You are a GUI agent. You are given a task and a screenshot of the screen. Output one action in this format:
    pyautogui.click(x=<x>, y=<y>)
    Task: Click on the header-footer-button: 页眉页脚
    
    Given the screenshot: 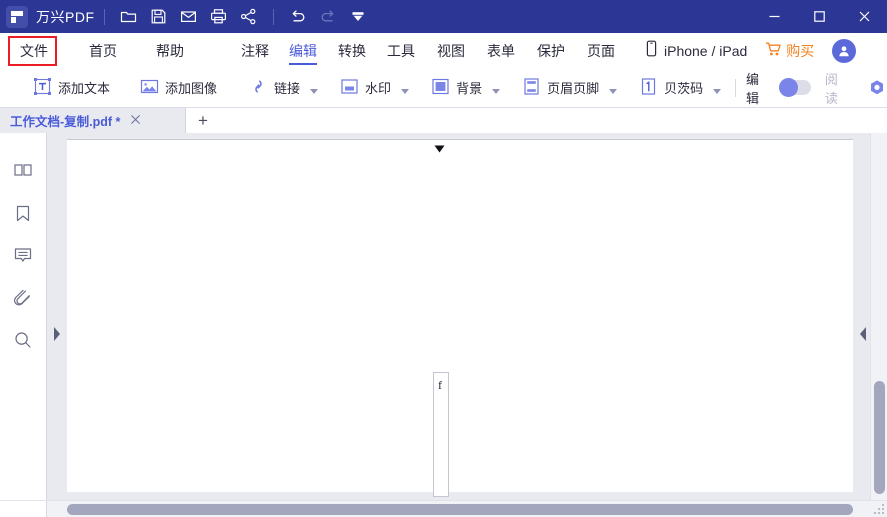 What is the action you would take?
    pyautogui.click(x=569, y=88)
    